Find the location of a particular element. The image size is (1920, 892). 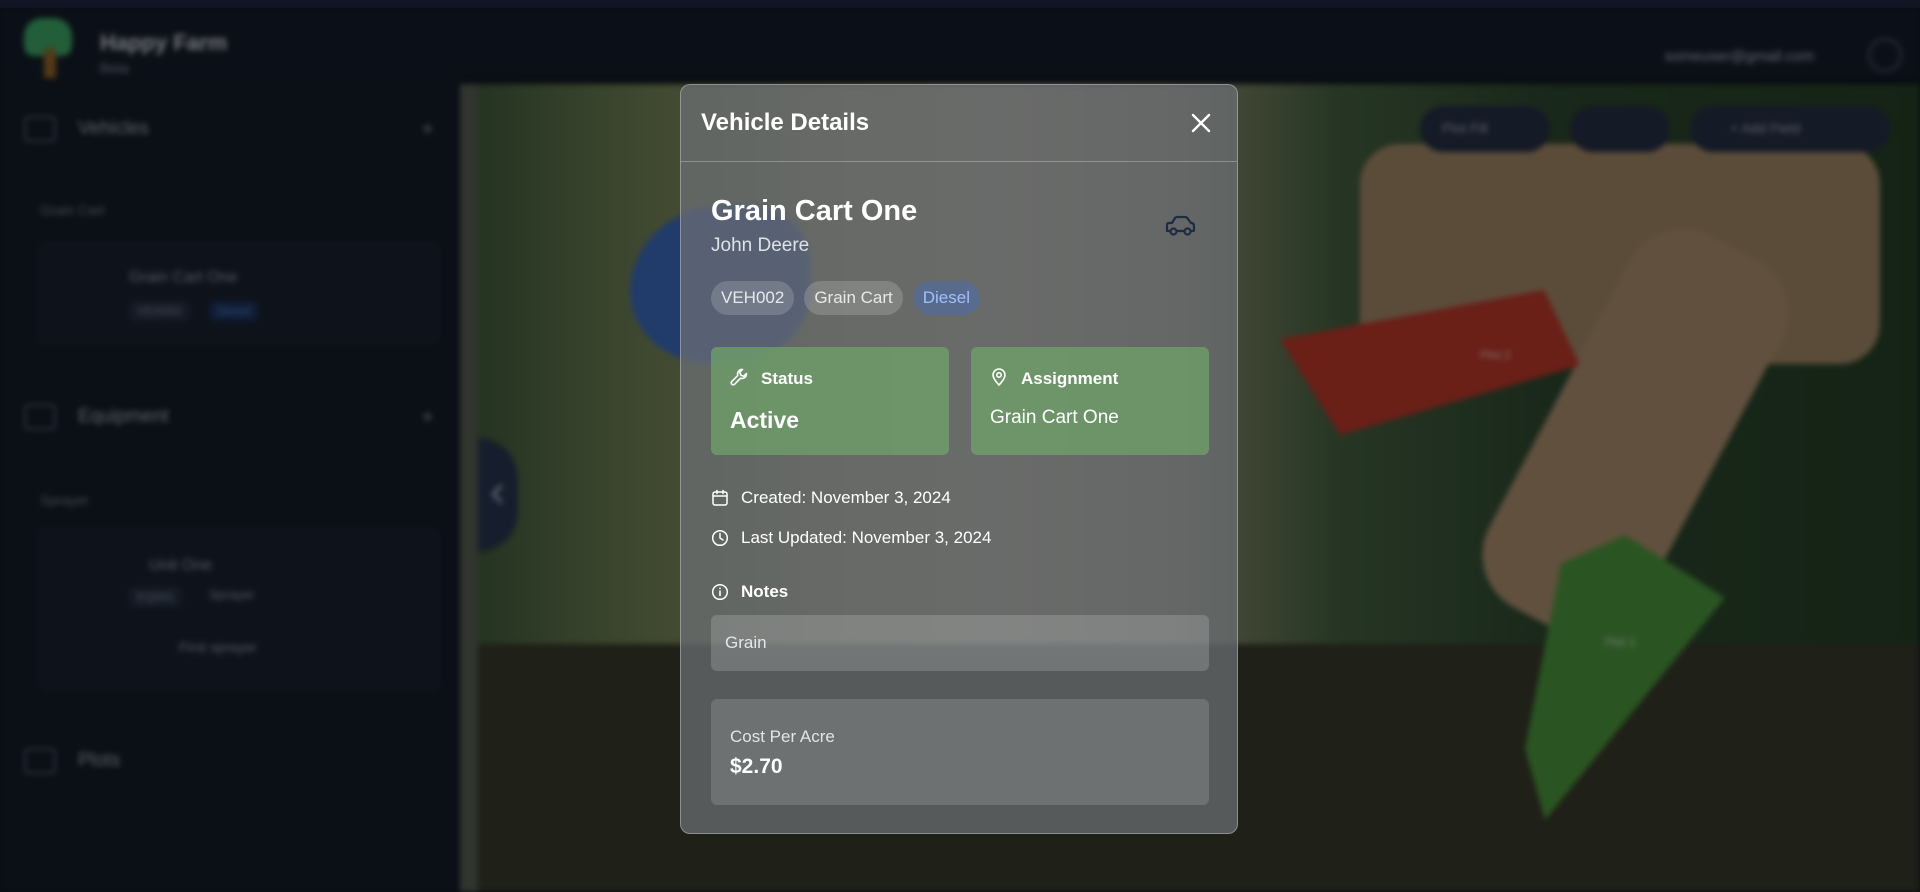

status-label: Status is located at coordinates (787, 378).